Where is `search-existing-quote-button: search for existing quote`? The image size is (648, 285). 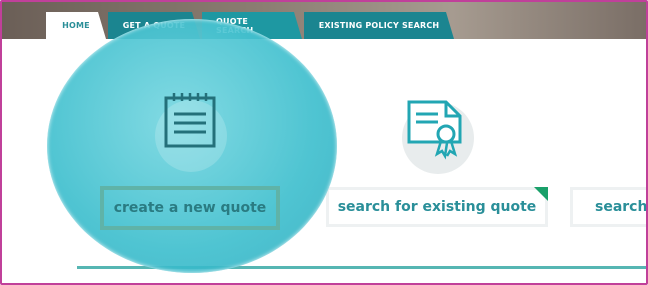
search-existing-quote-button: search for existing quote is located at coordinates (437, 207).